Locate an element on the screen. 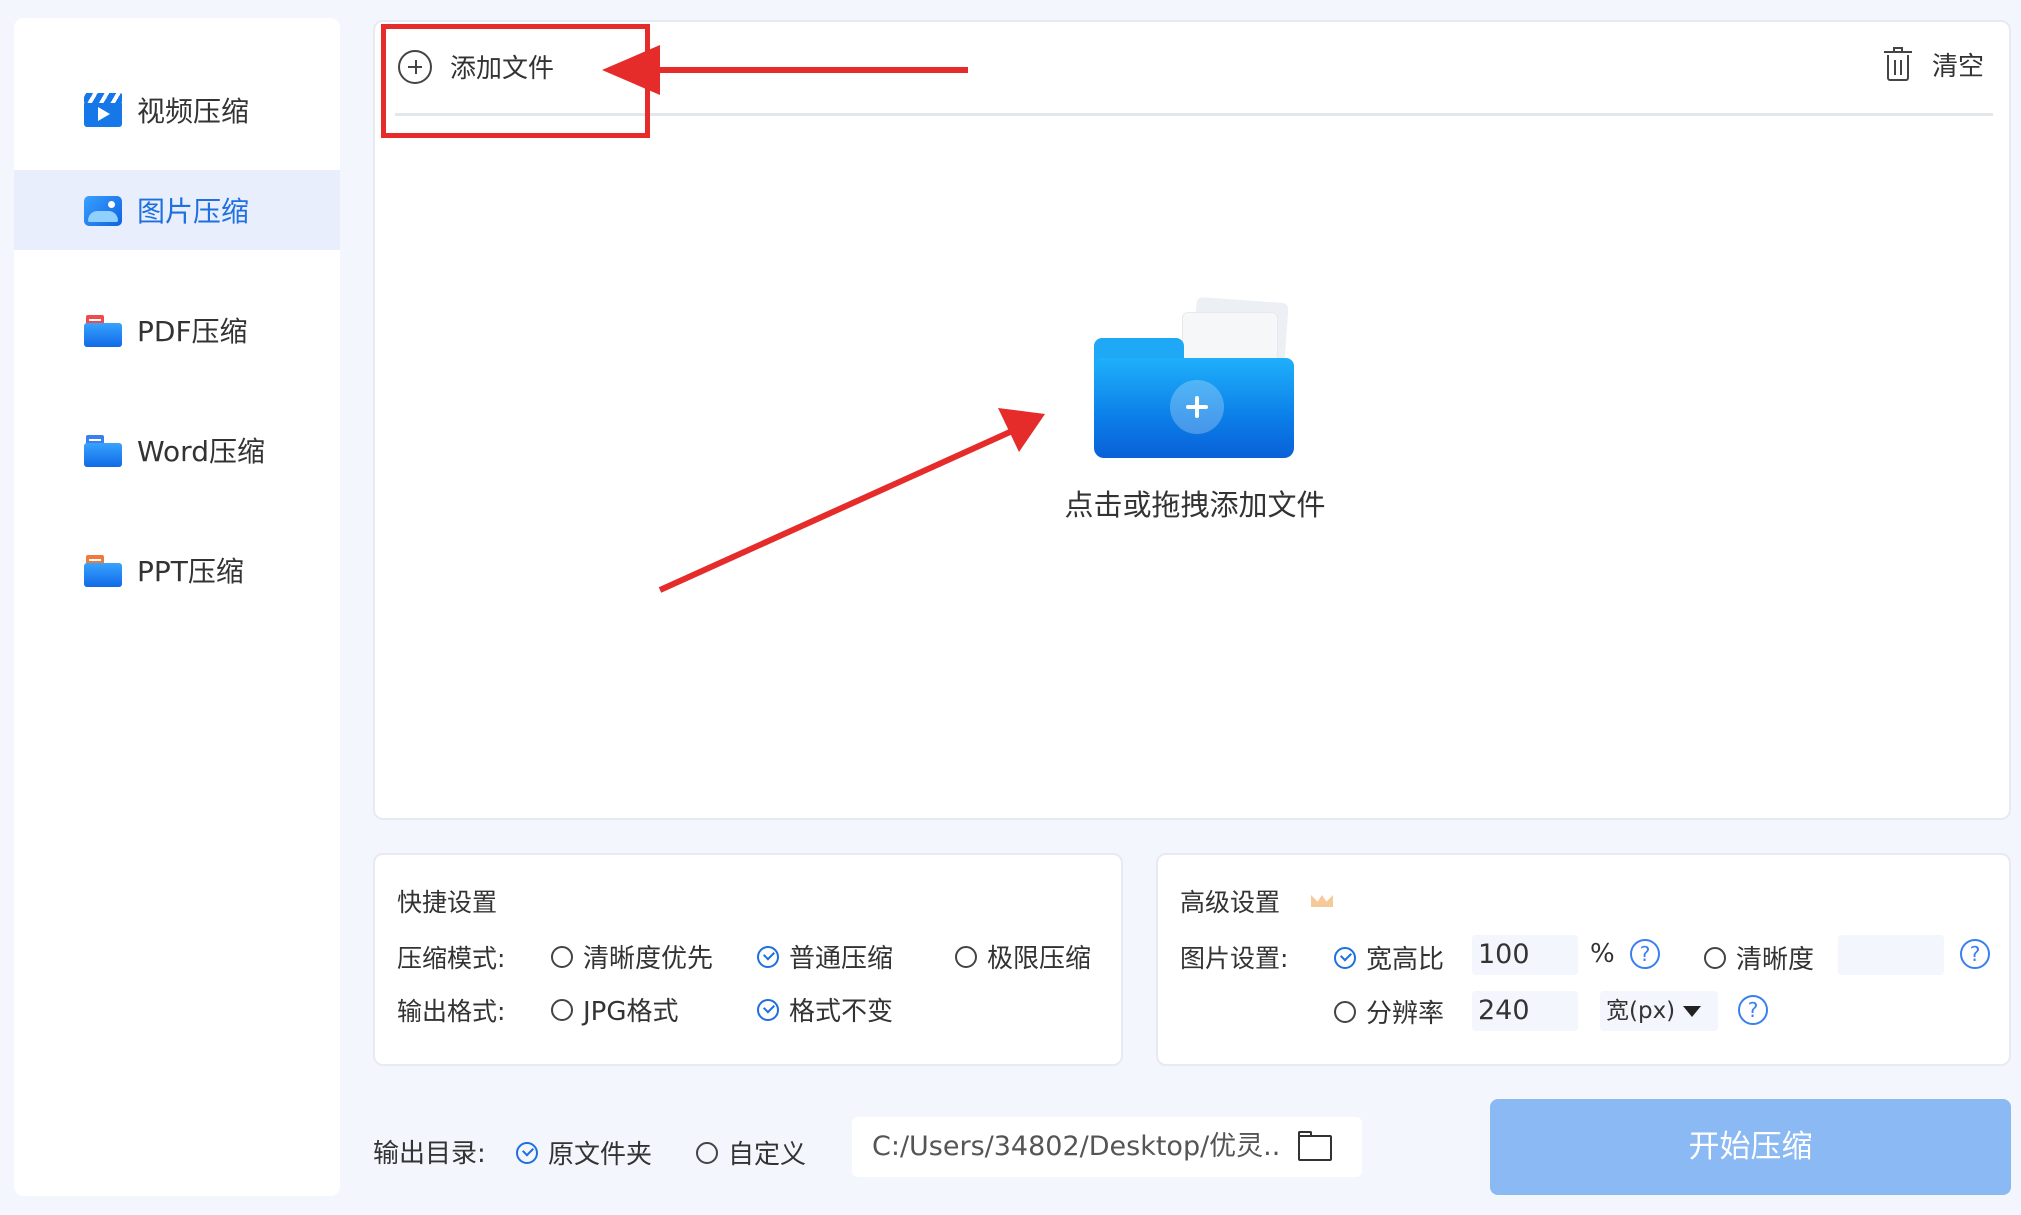  mode-clarity-first-radio: 清晰度优先 is located at coordinates (632, 956).